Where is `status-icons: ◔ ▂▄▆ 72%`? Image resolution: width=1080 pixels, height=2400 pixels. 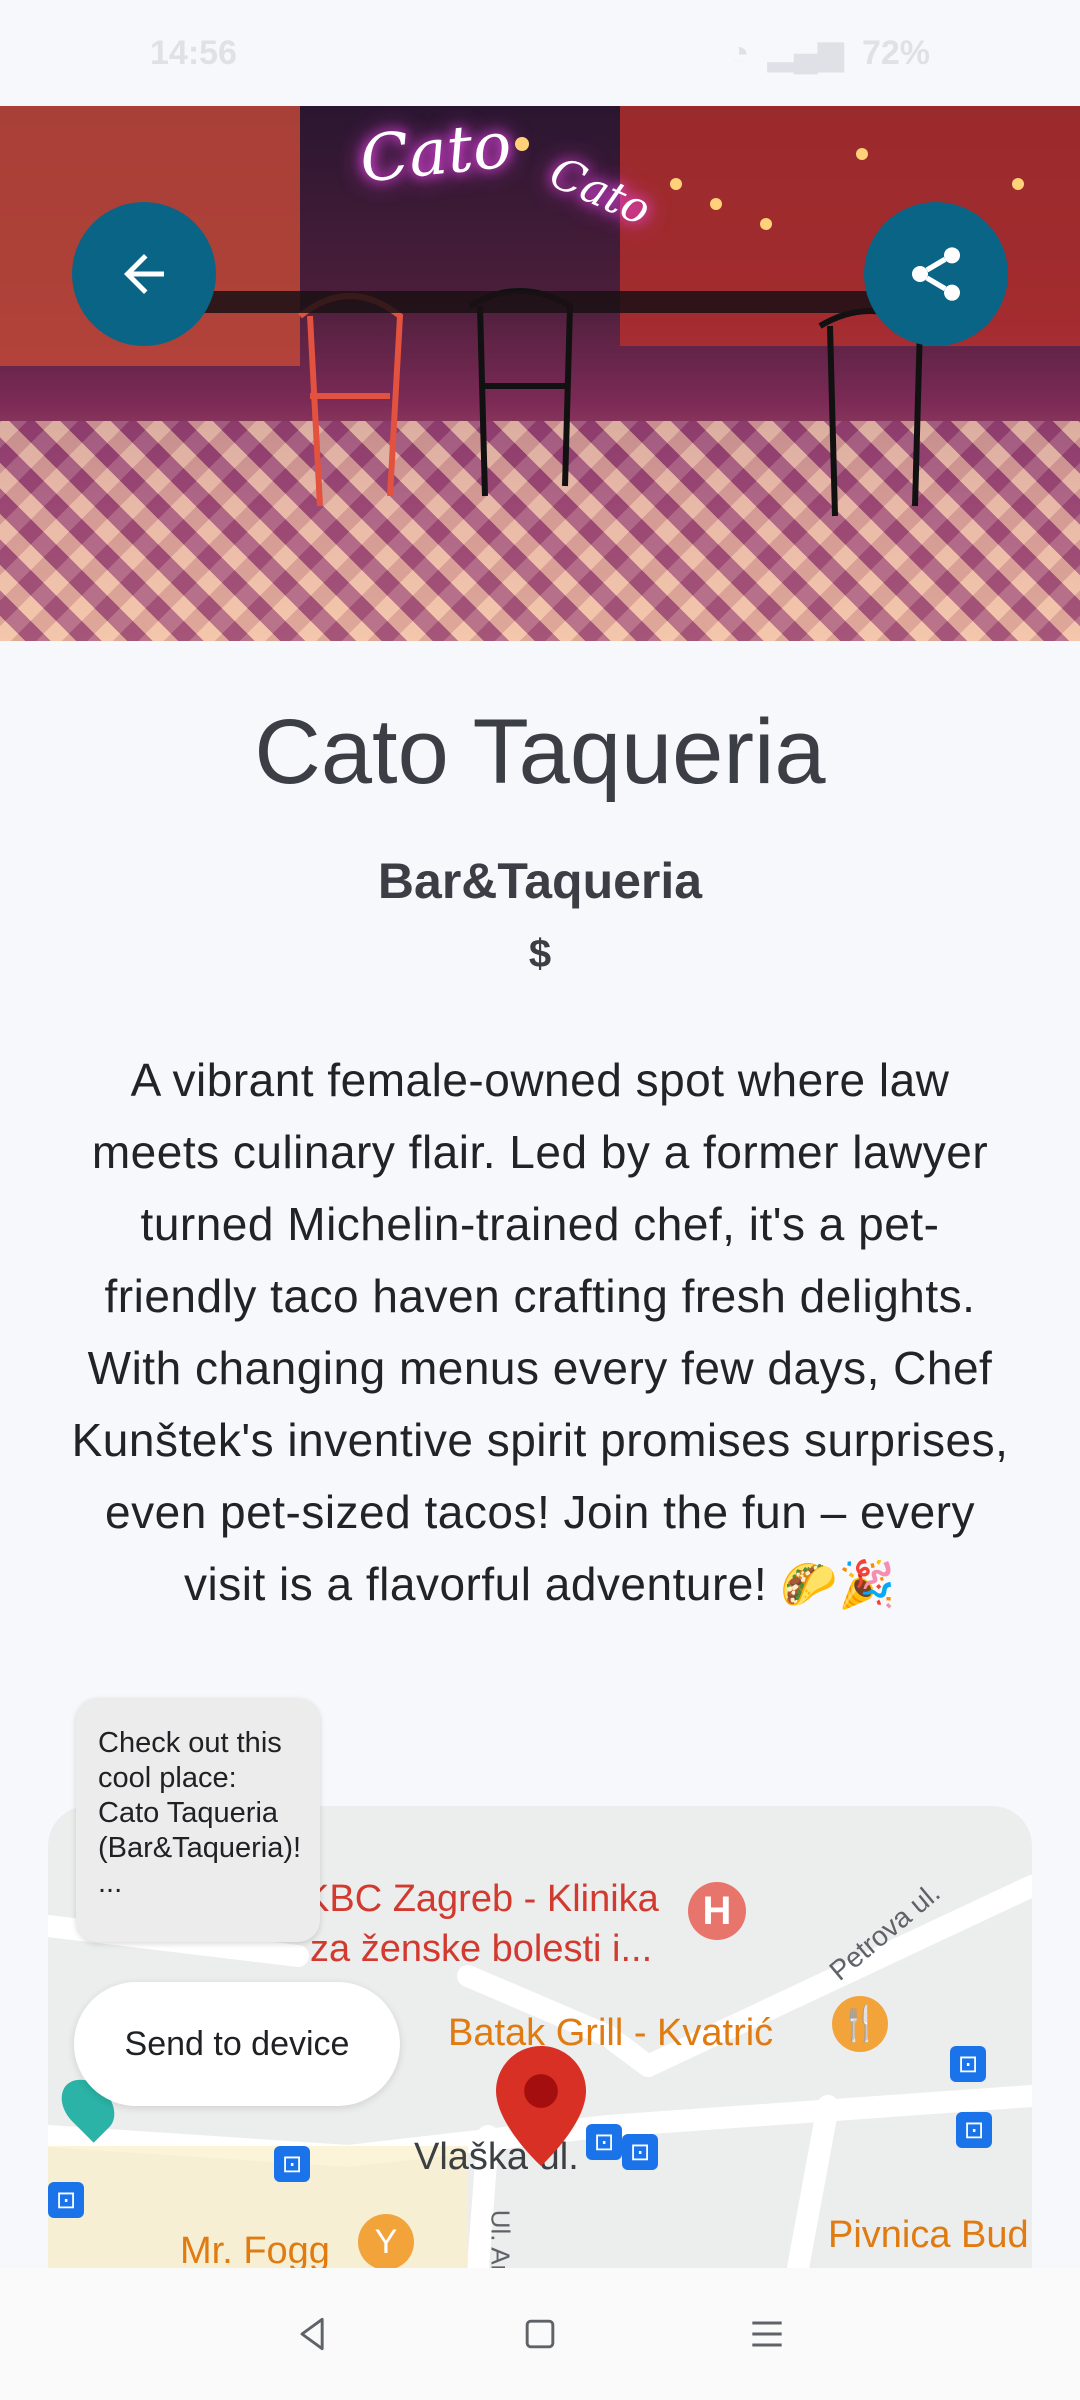 status-icons: ◔ ▂▄▆ 72% is located at coordinates (829, 53).